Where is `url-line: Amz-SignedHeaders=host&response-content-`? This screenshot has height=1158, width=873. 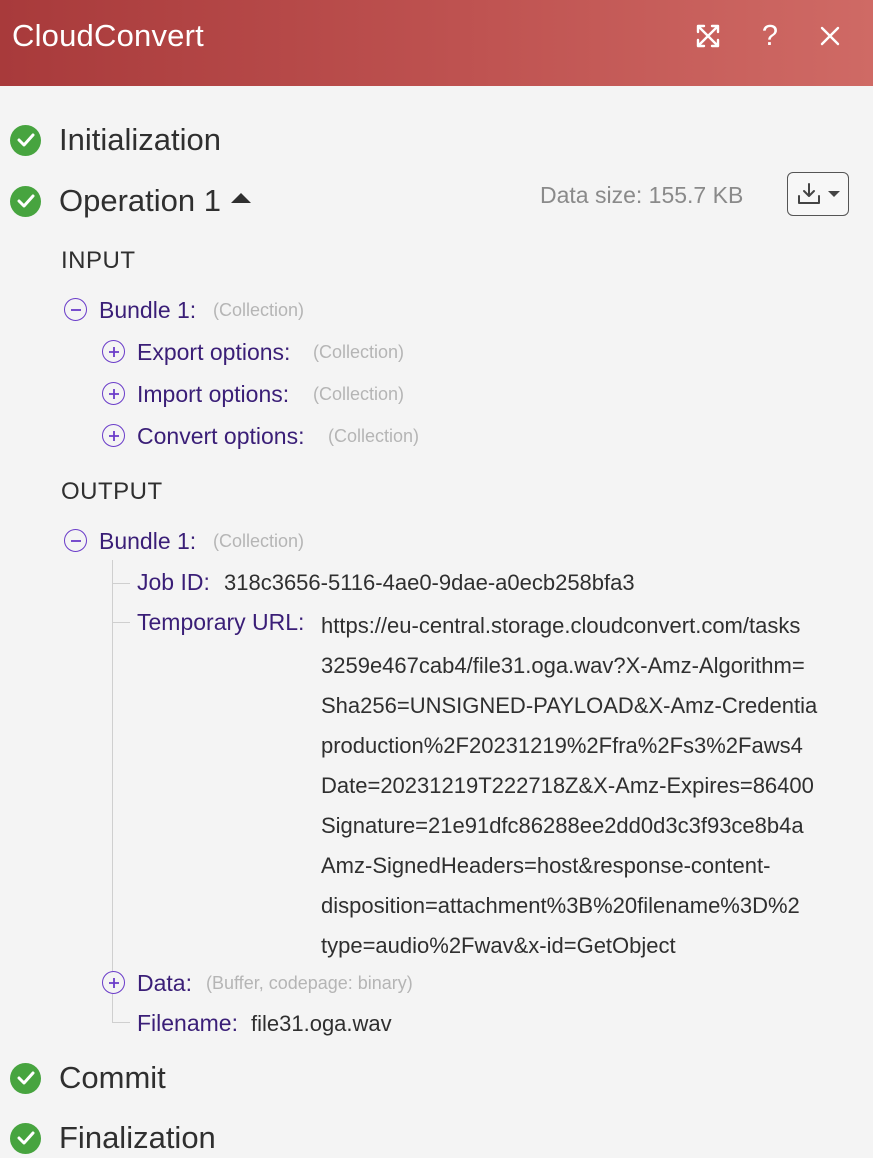
url-line: Amz-SignedHeaders=host&response-content- is located at coordinates (546, 865).